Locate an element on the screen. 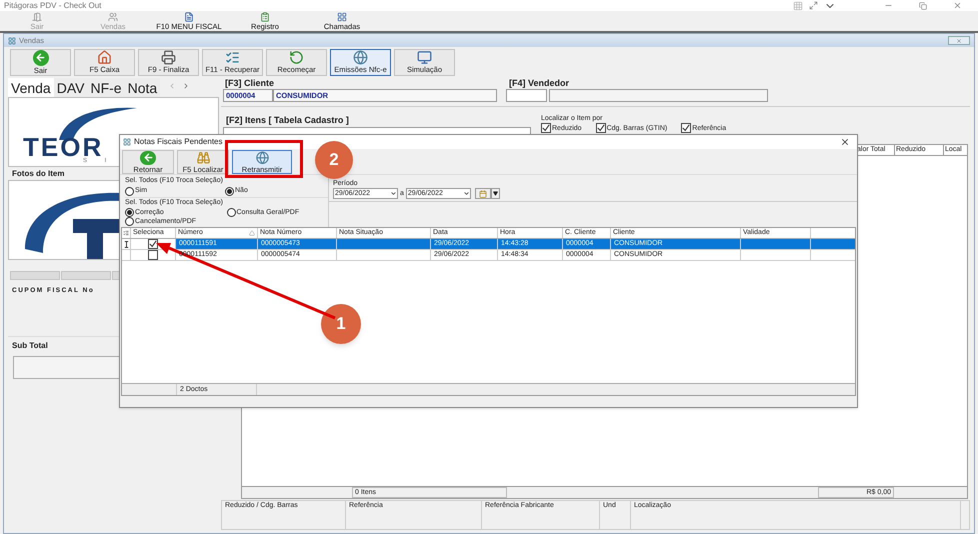 Image resolution: width=978 pixels, height=534 pixels. field-label: [F3] Cliente is located at coordinates (250, 83).